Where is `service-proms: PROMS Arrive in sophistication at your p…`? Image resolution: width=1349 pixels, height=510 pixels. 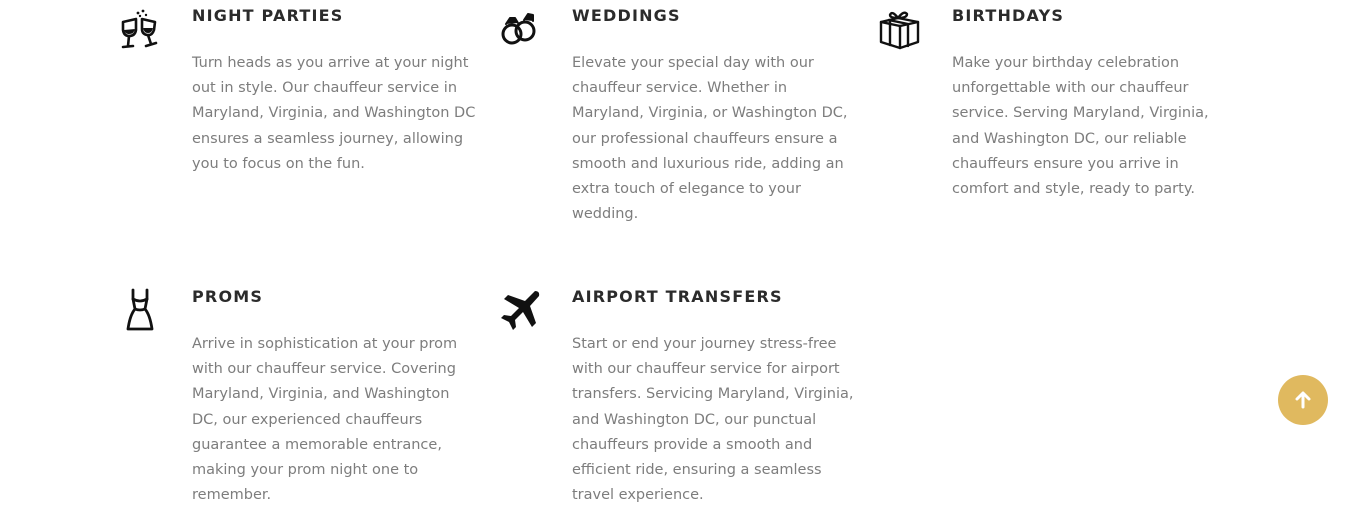 service-proms: PROMS Arrive in sophistication at your p… is located at coordinates (301, 397).